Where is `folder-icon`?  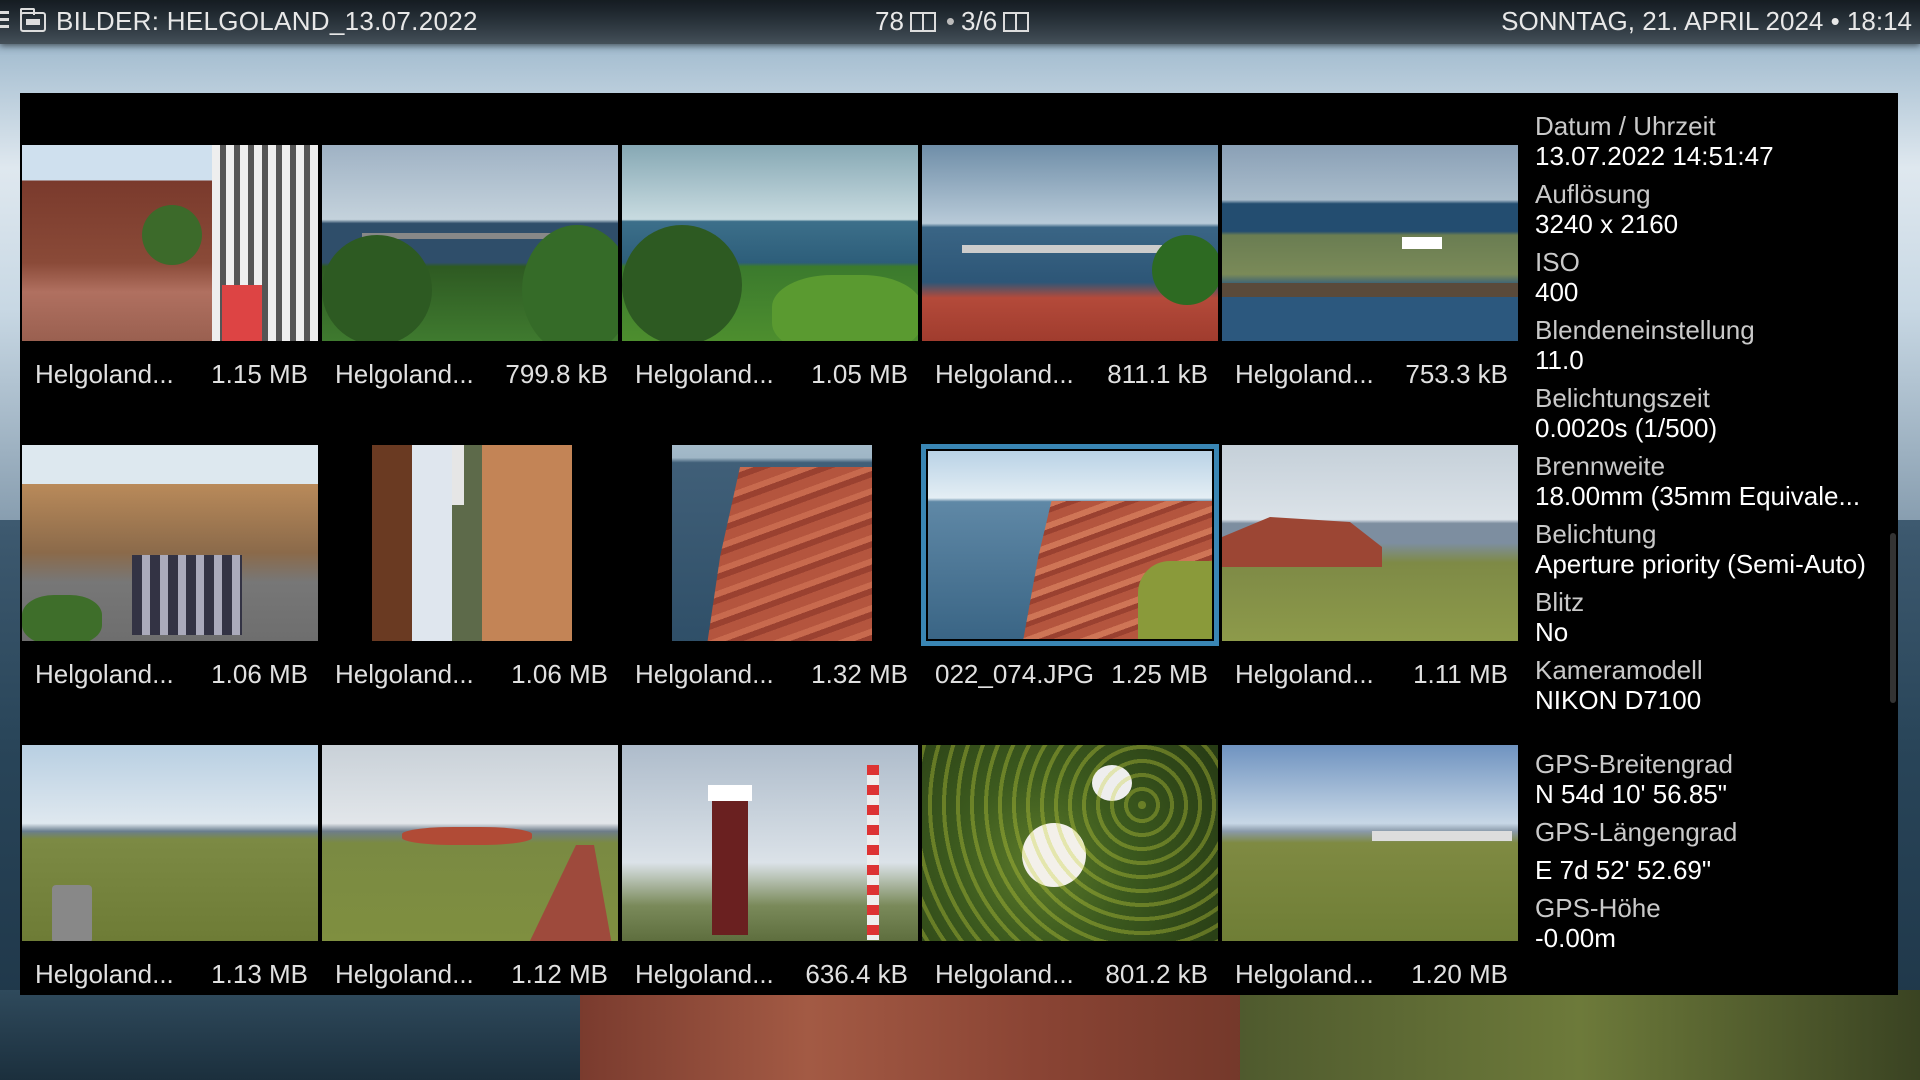
folder-icon is located at coordinates (33, 20).